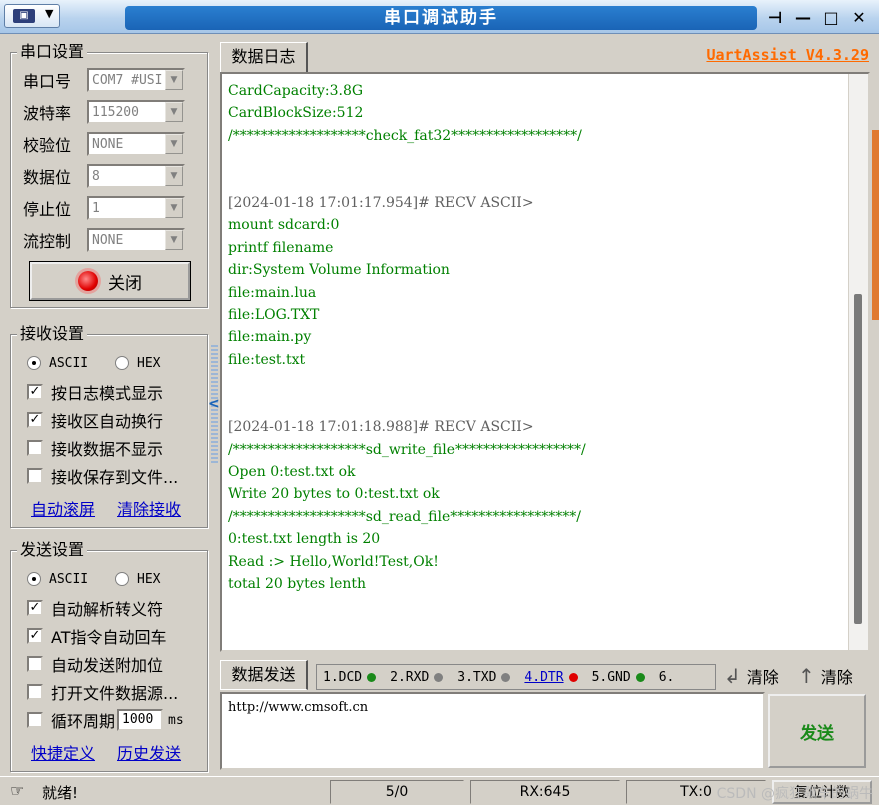 This screenshot has height=805, width=879. I want to click on pin-1dcd: 1.DCD, so click(350, 677).